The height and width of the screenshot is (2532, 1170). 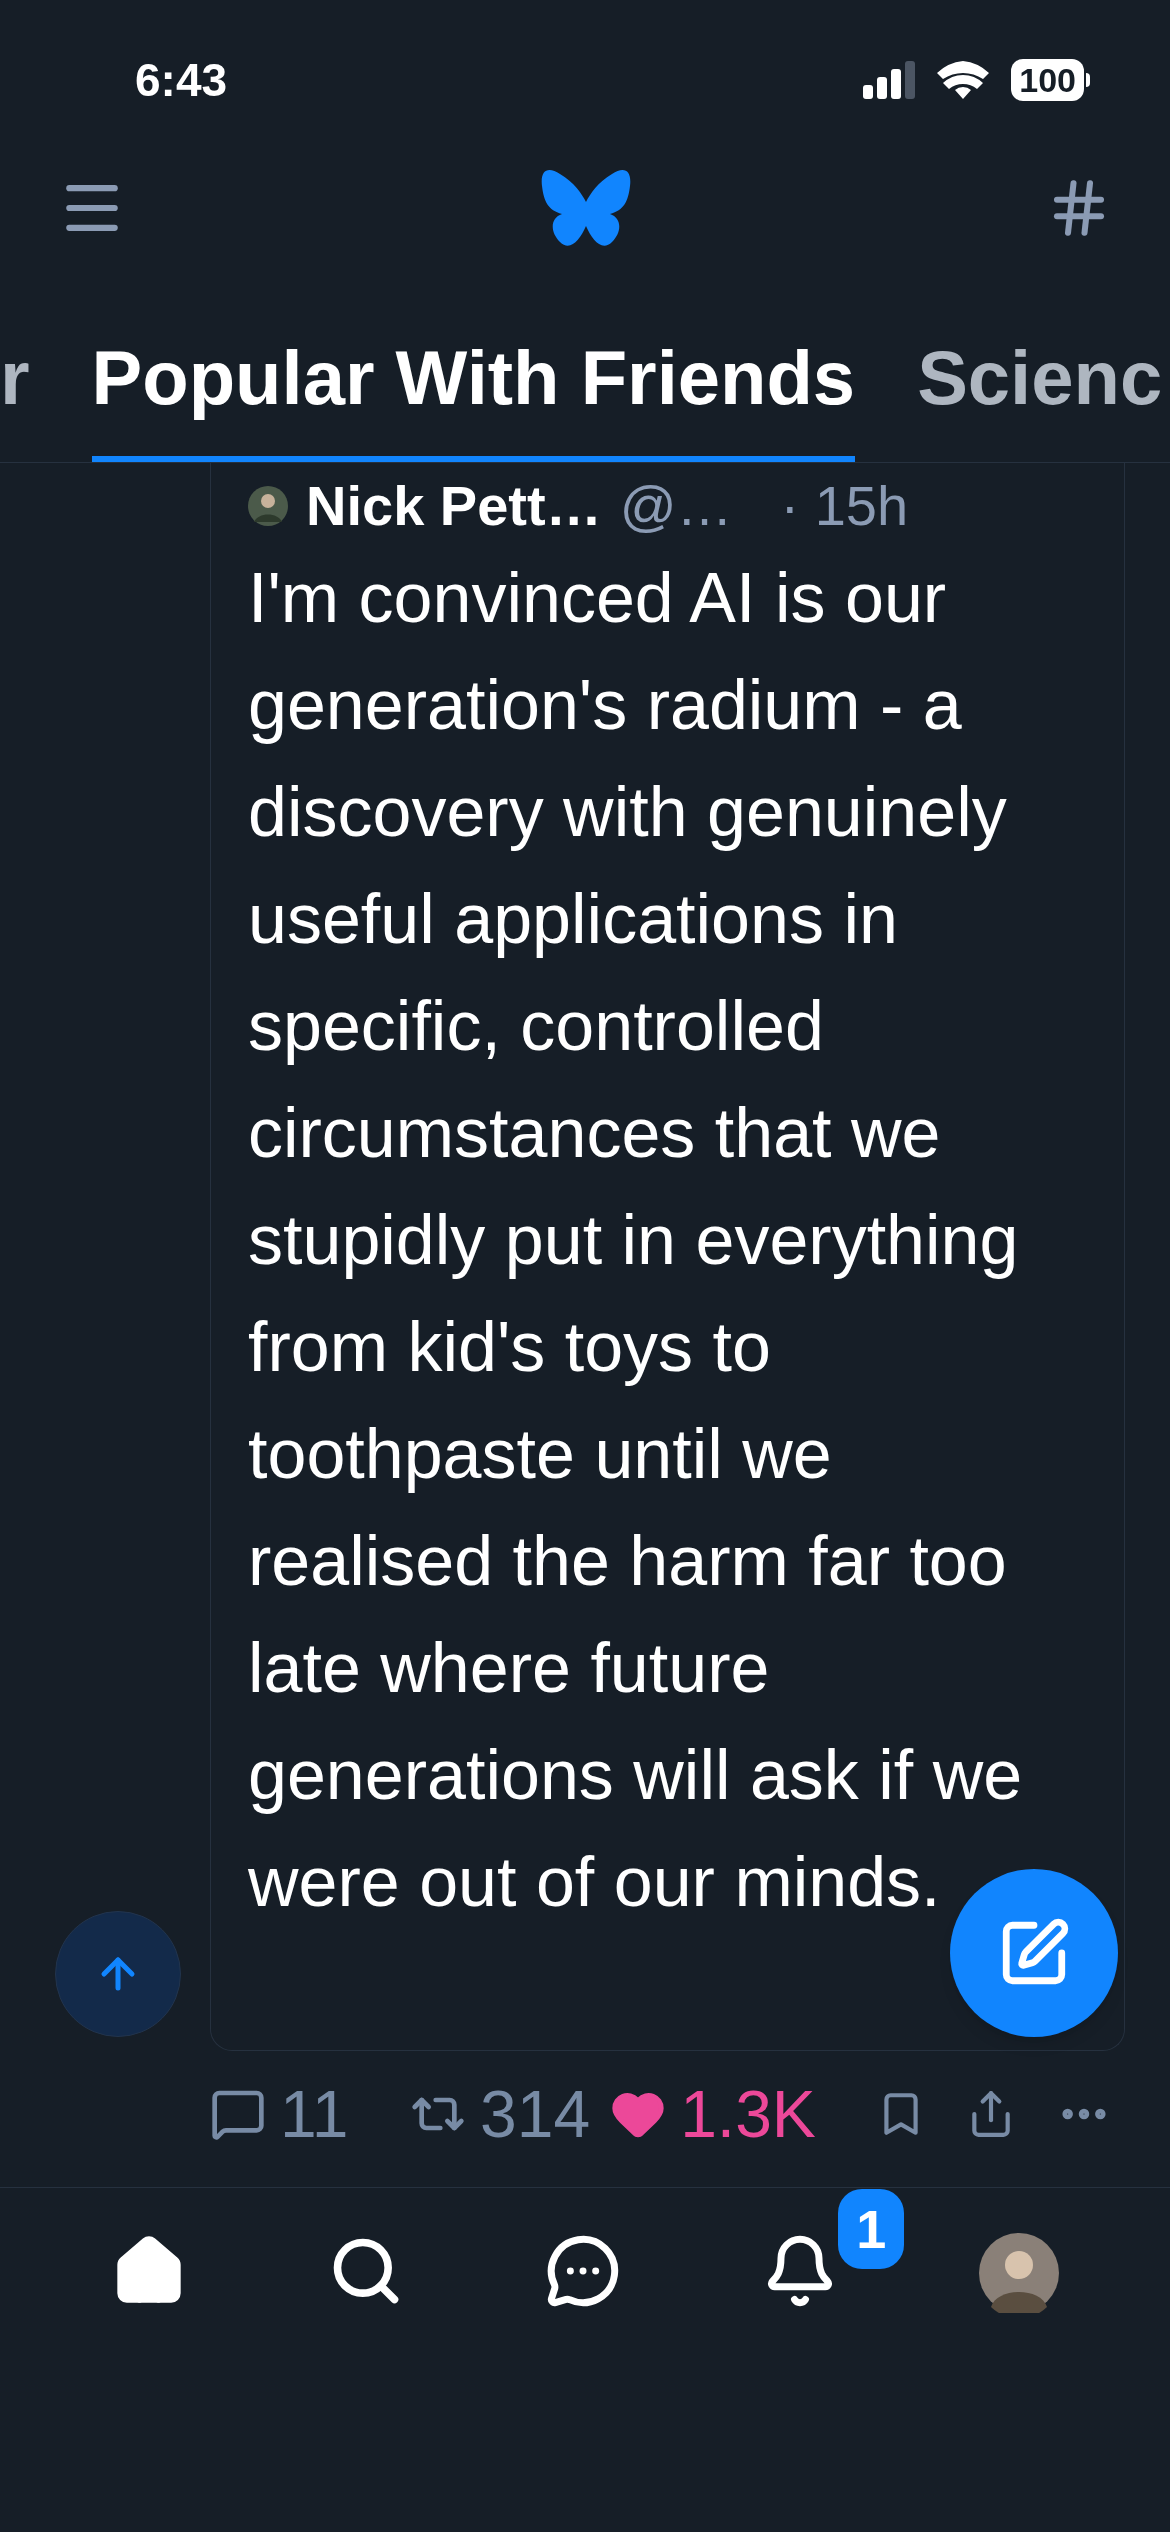 I want to click on profile-avatar, so click(x=1019, y=2273).